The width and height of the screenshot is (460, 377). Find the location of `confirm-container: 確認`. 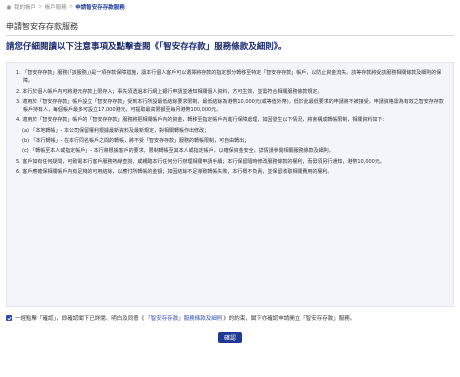

confirm-container: 確認 is located at coordinates (230, 337).